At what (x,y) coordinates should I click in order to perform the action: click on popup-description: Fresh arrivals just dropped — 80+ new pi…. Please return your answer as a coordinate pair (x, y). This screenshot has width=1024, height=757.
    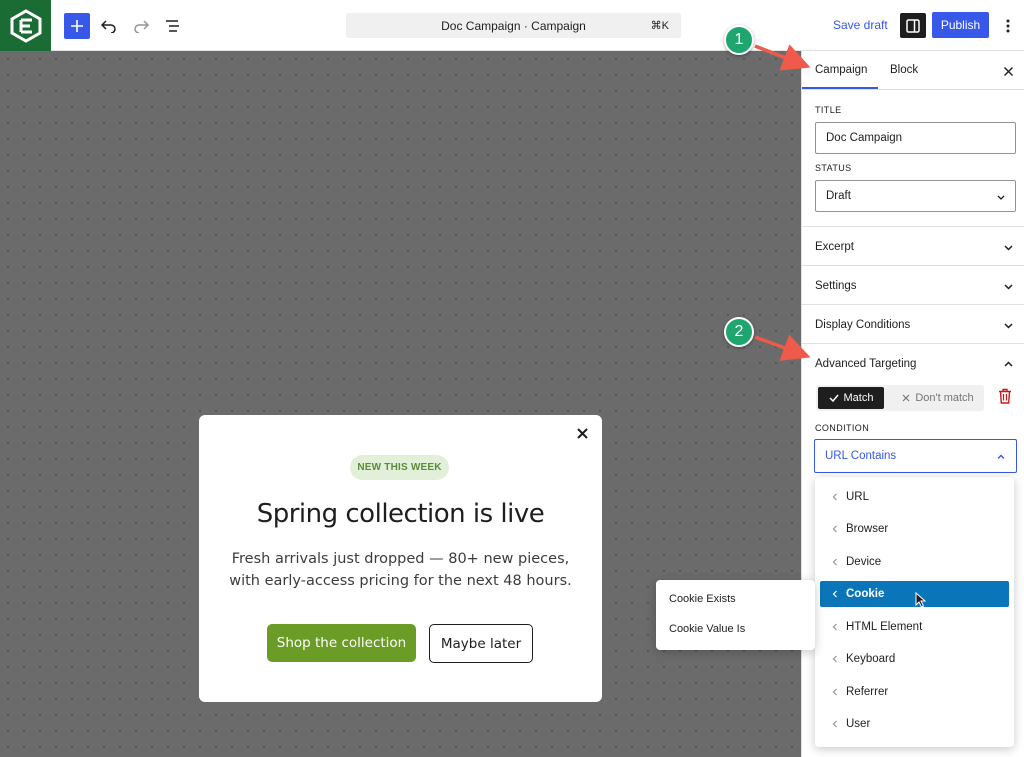
    Looking at the image, I should click on (400, 570).